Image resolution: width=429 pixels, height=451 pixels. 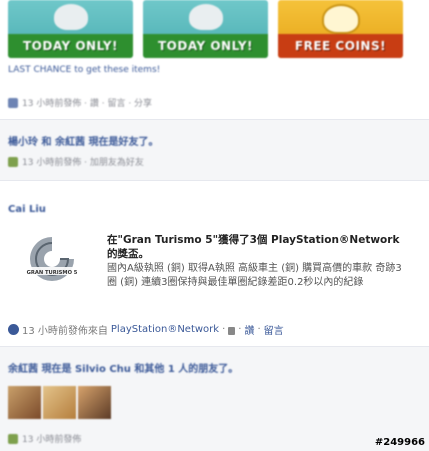 I want to click on footer-source: PlayStation®Network, so click(x=165, y=329).